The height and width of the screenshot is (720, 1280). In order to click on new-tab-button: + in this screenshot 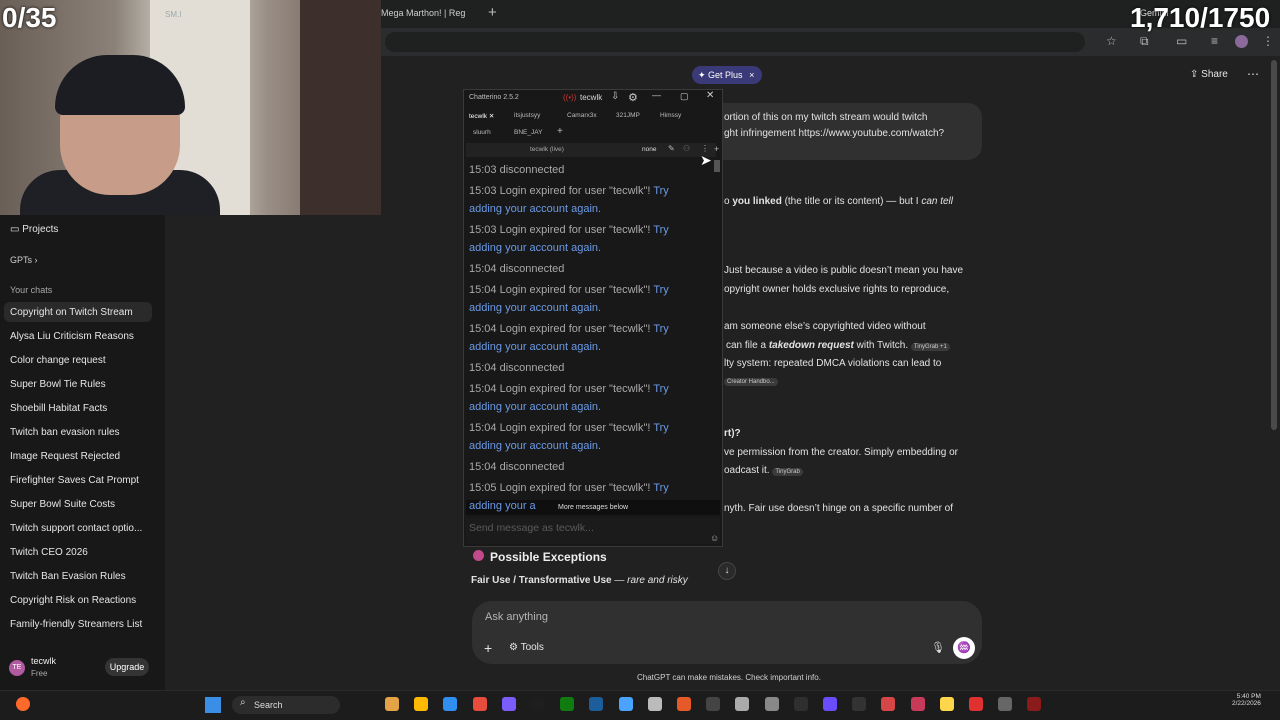, I will do `click(492, 12)`.